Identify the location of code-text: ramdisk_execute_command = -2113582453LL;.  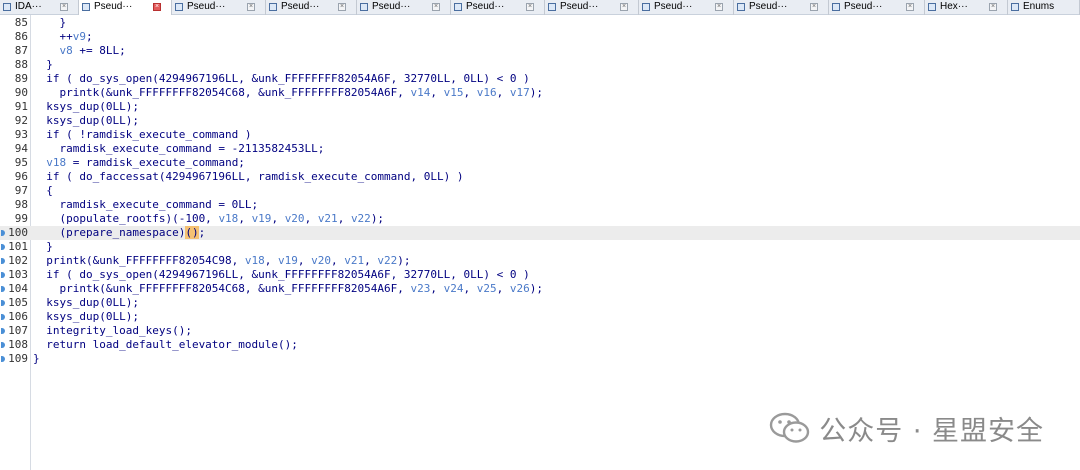
(178, 149).